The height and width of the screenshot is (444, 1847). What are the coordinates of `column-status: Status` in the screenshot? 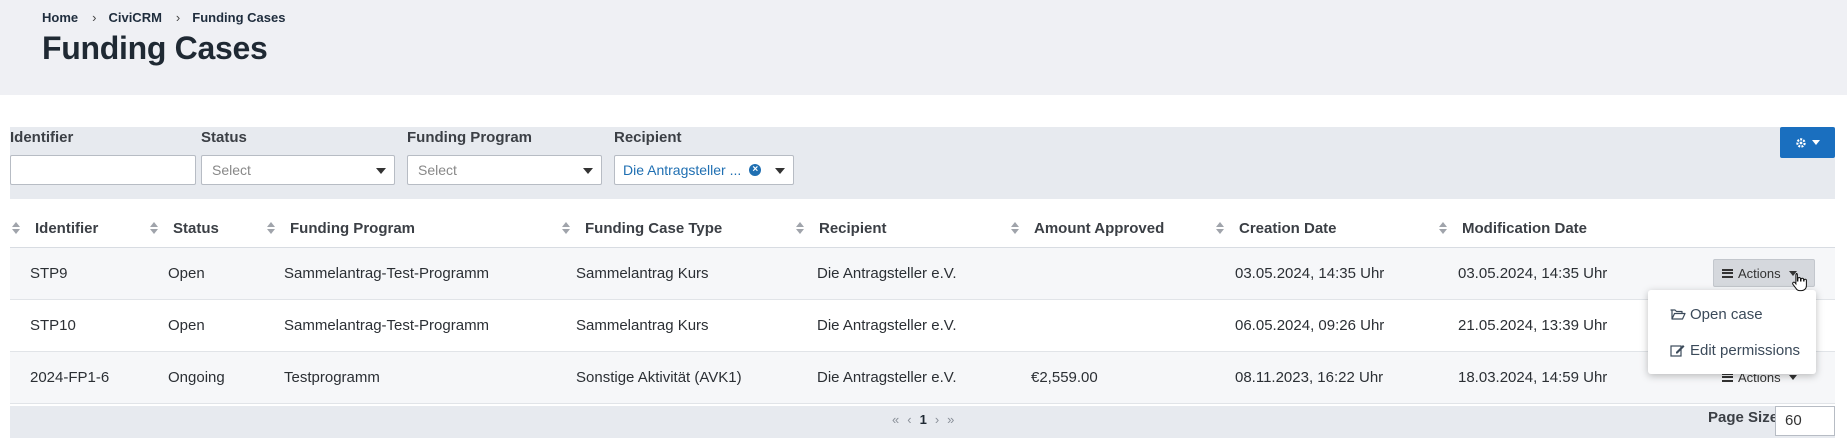 It's located at (184, 228).